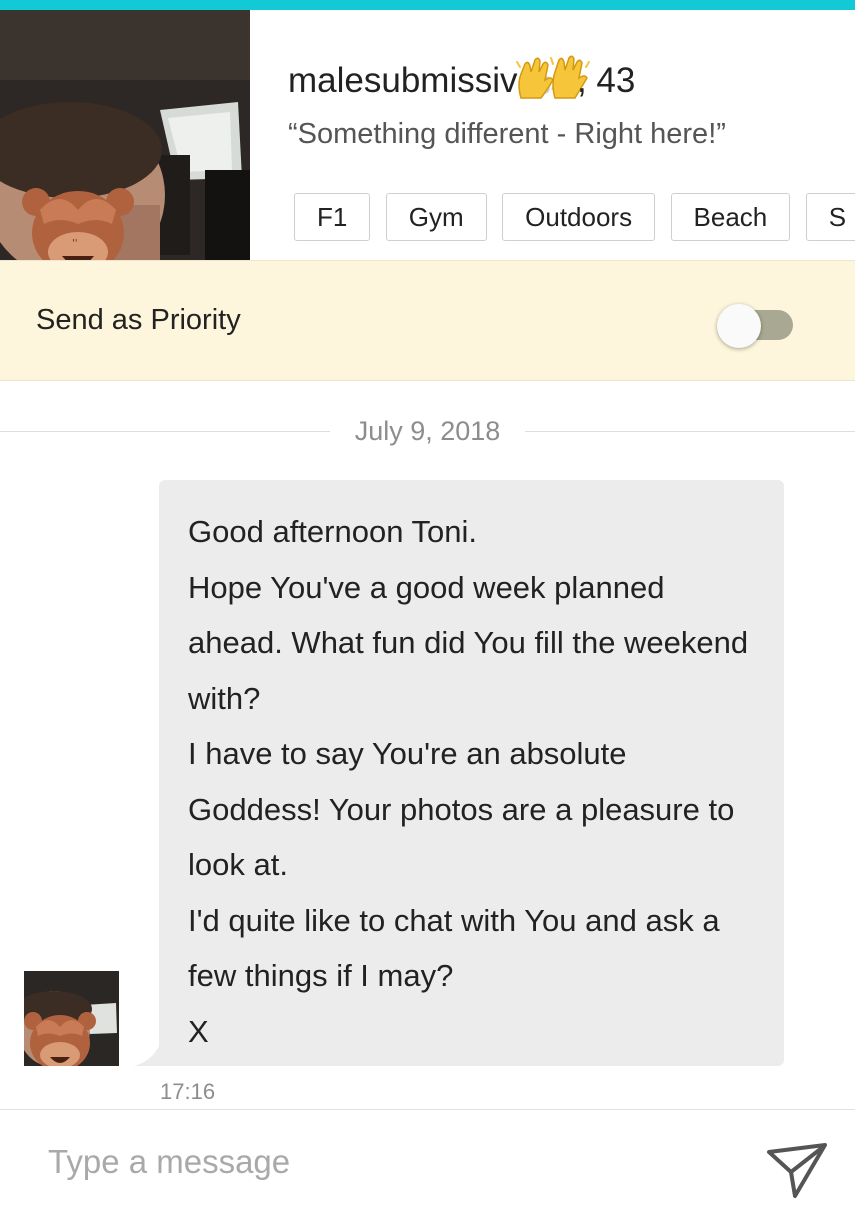 This screenshot has width=855, height=1205. I want to click on profile-age: , 43, so click(606, 80).